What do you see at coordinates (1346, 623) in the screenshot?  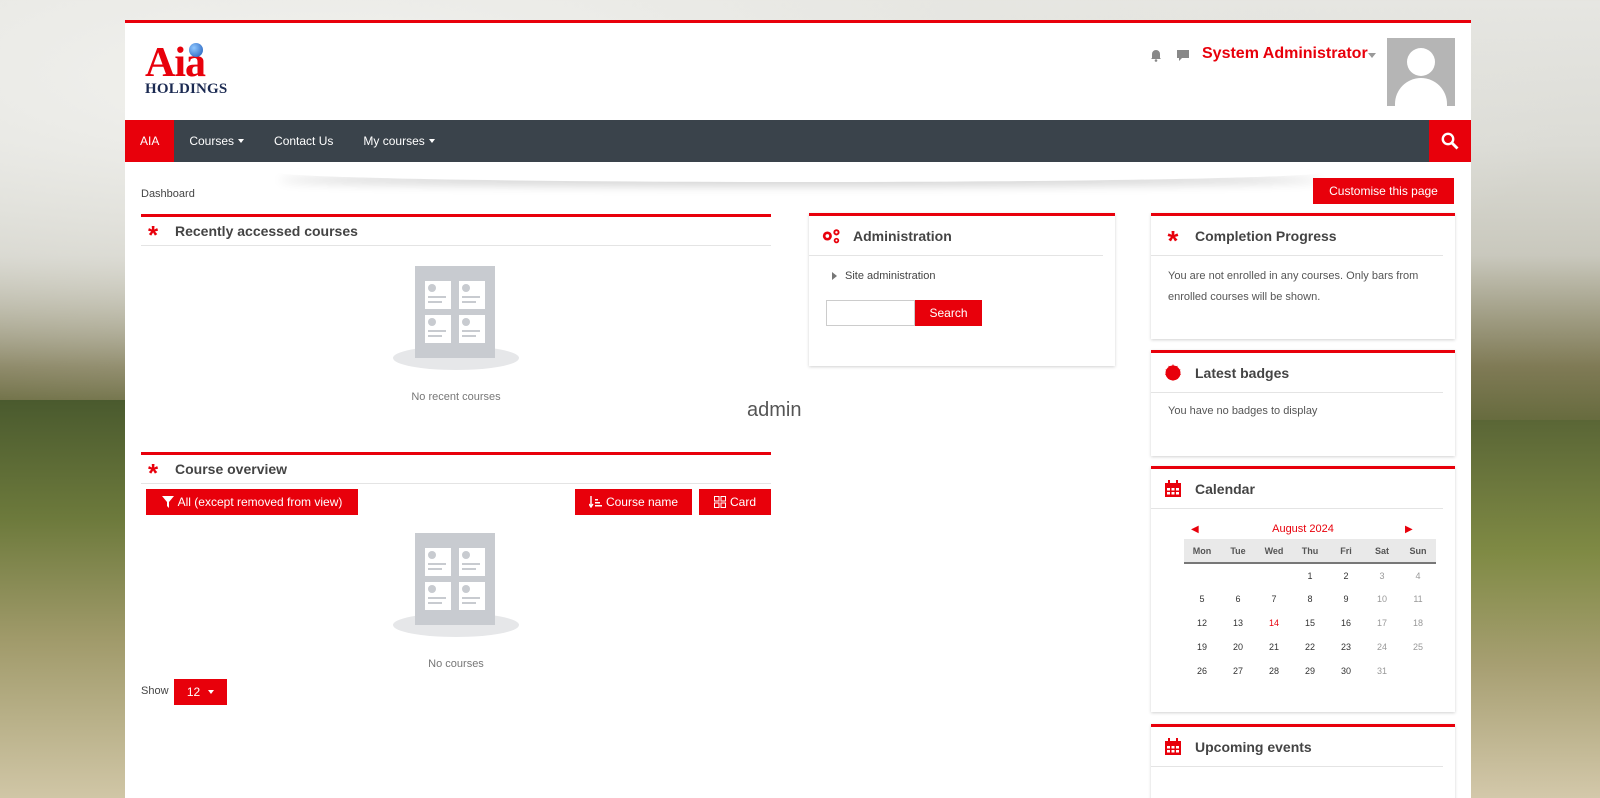 I see `calendar-day: 16` at bounding box center [1346, 623].